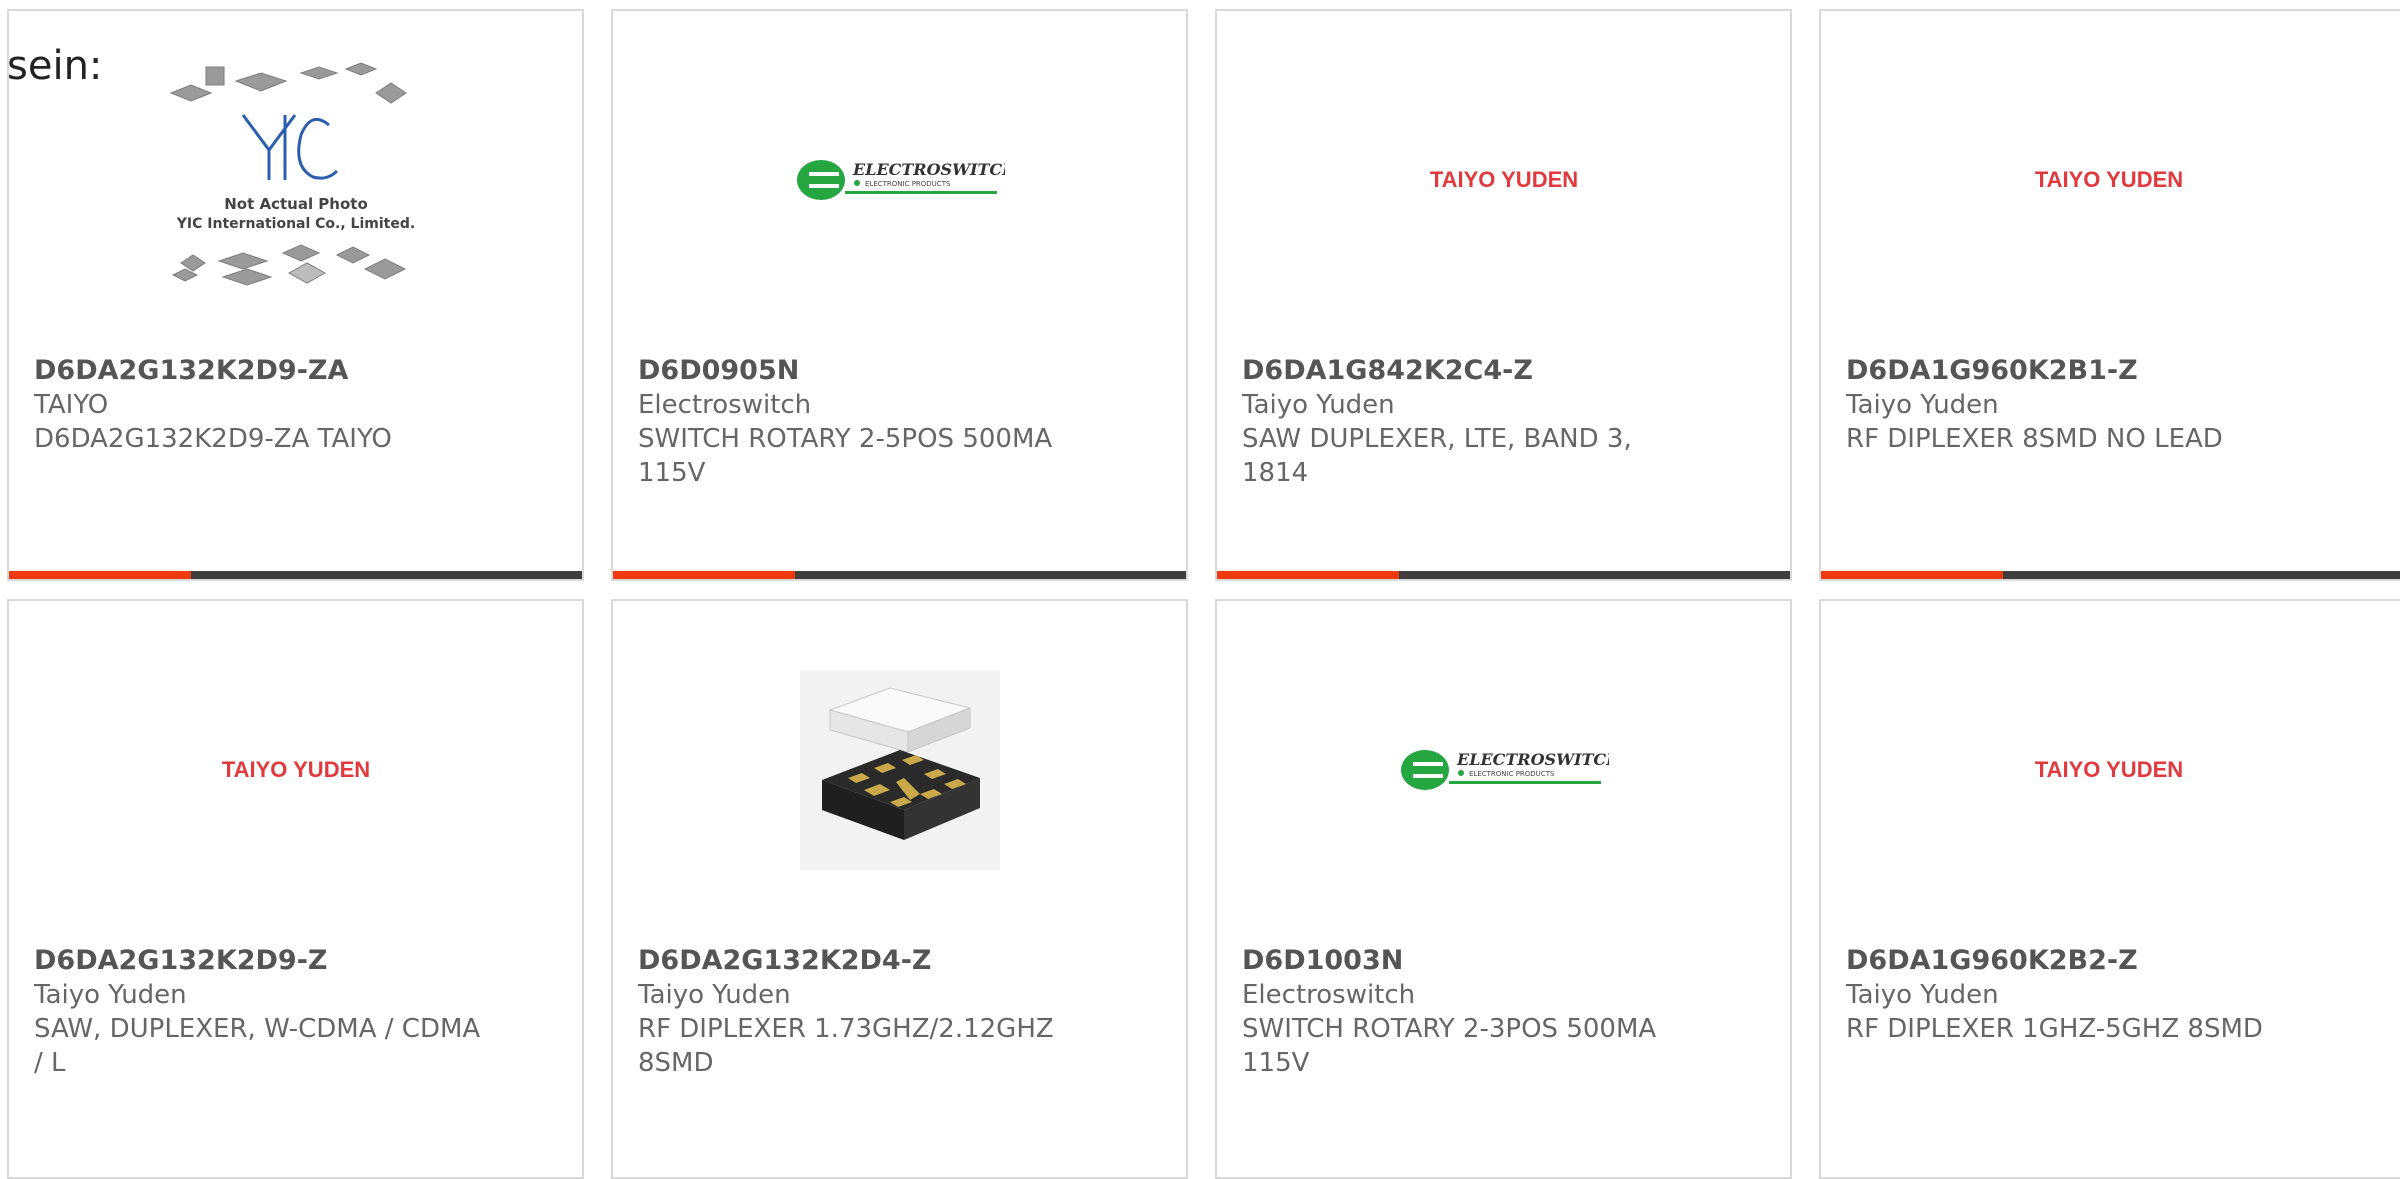  What do you see at coordinates (264, 371) in the screenshot?
I see `part-number-link: D6DA2G132K2D9-ZA` at bounding box center [264, 371].